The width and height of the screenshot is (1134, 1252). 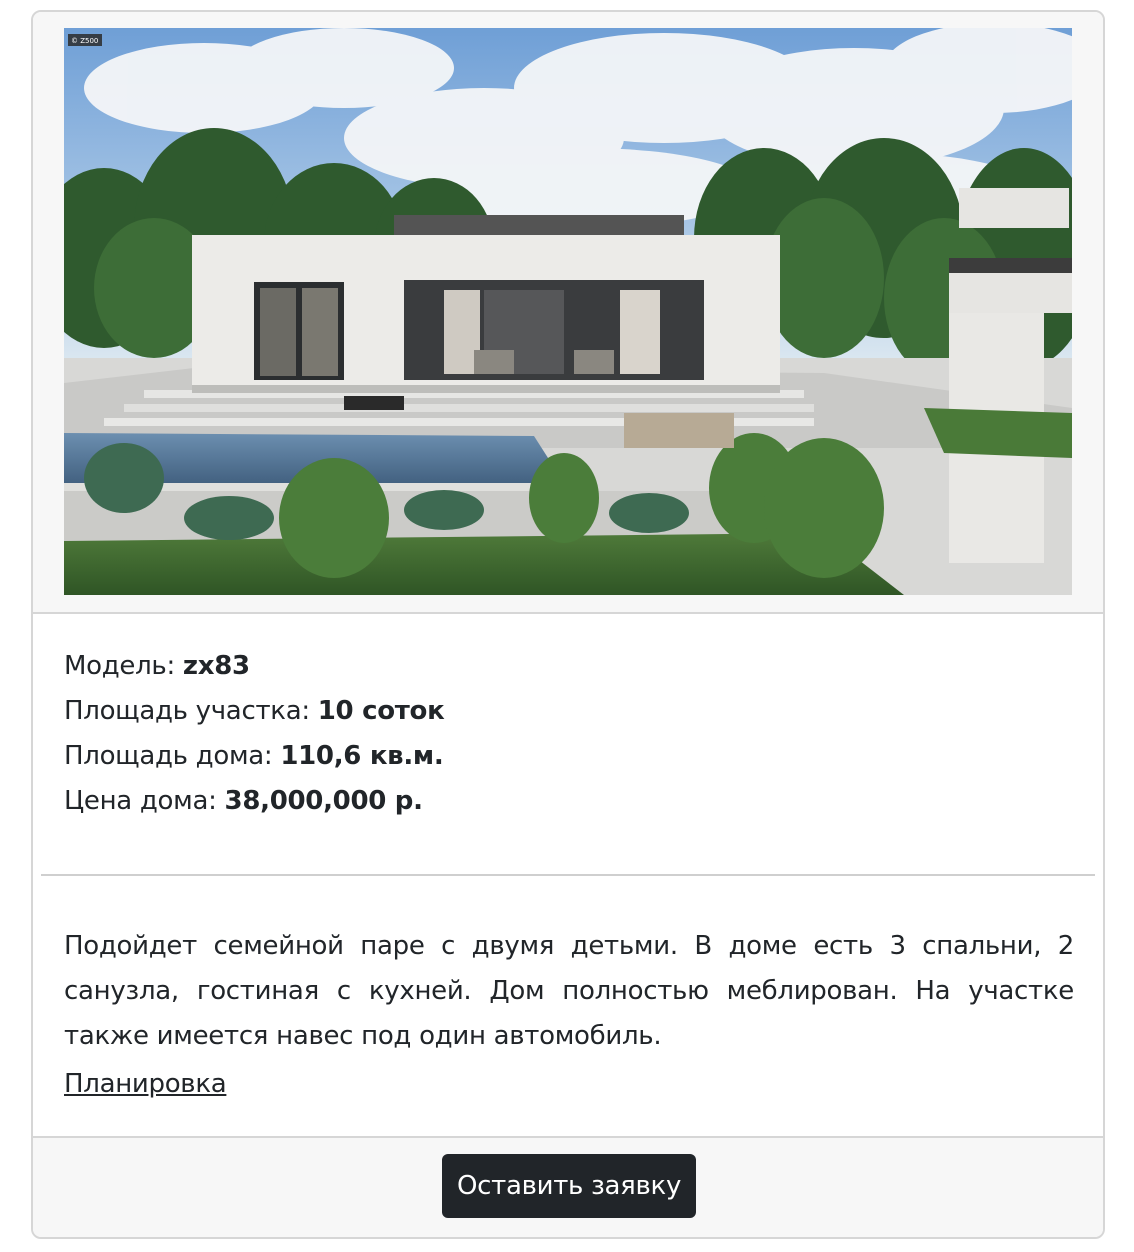 I want to click on spec-value: 10 соток, so click(x=381, y=711).